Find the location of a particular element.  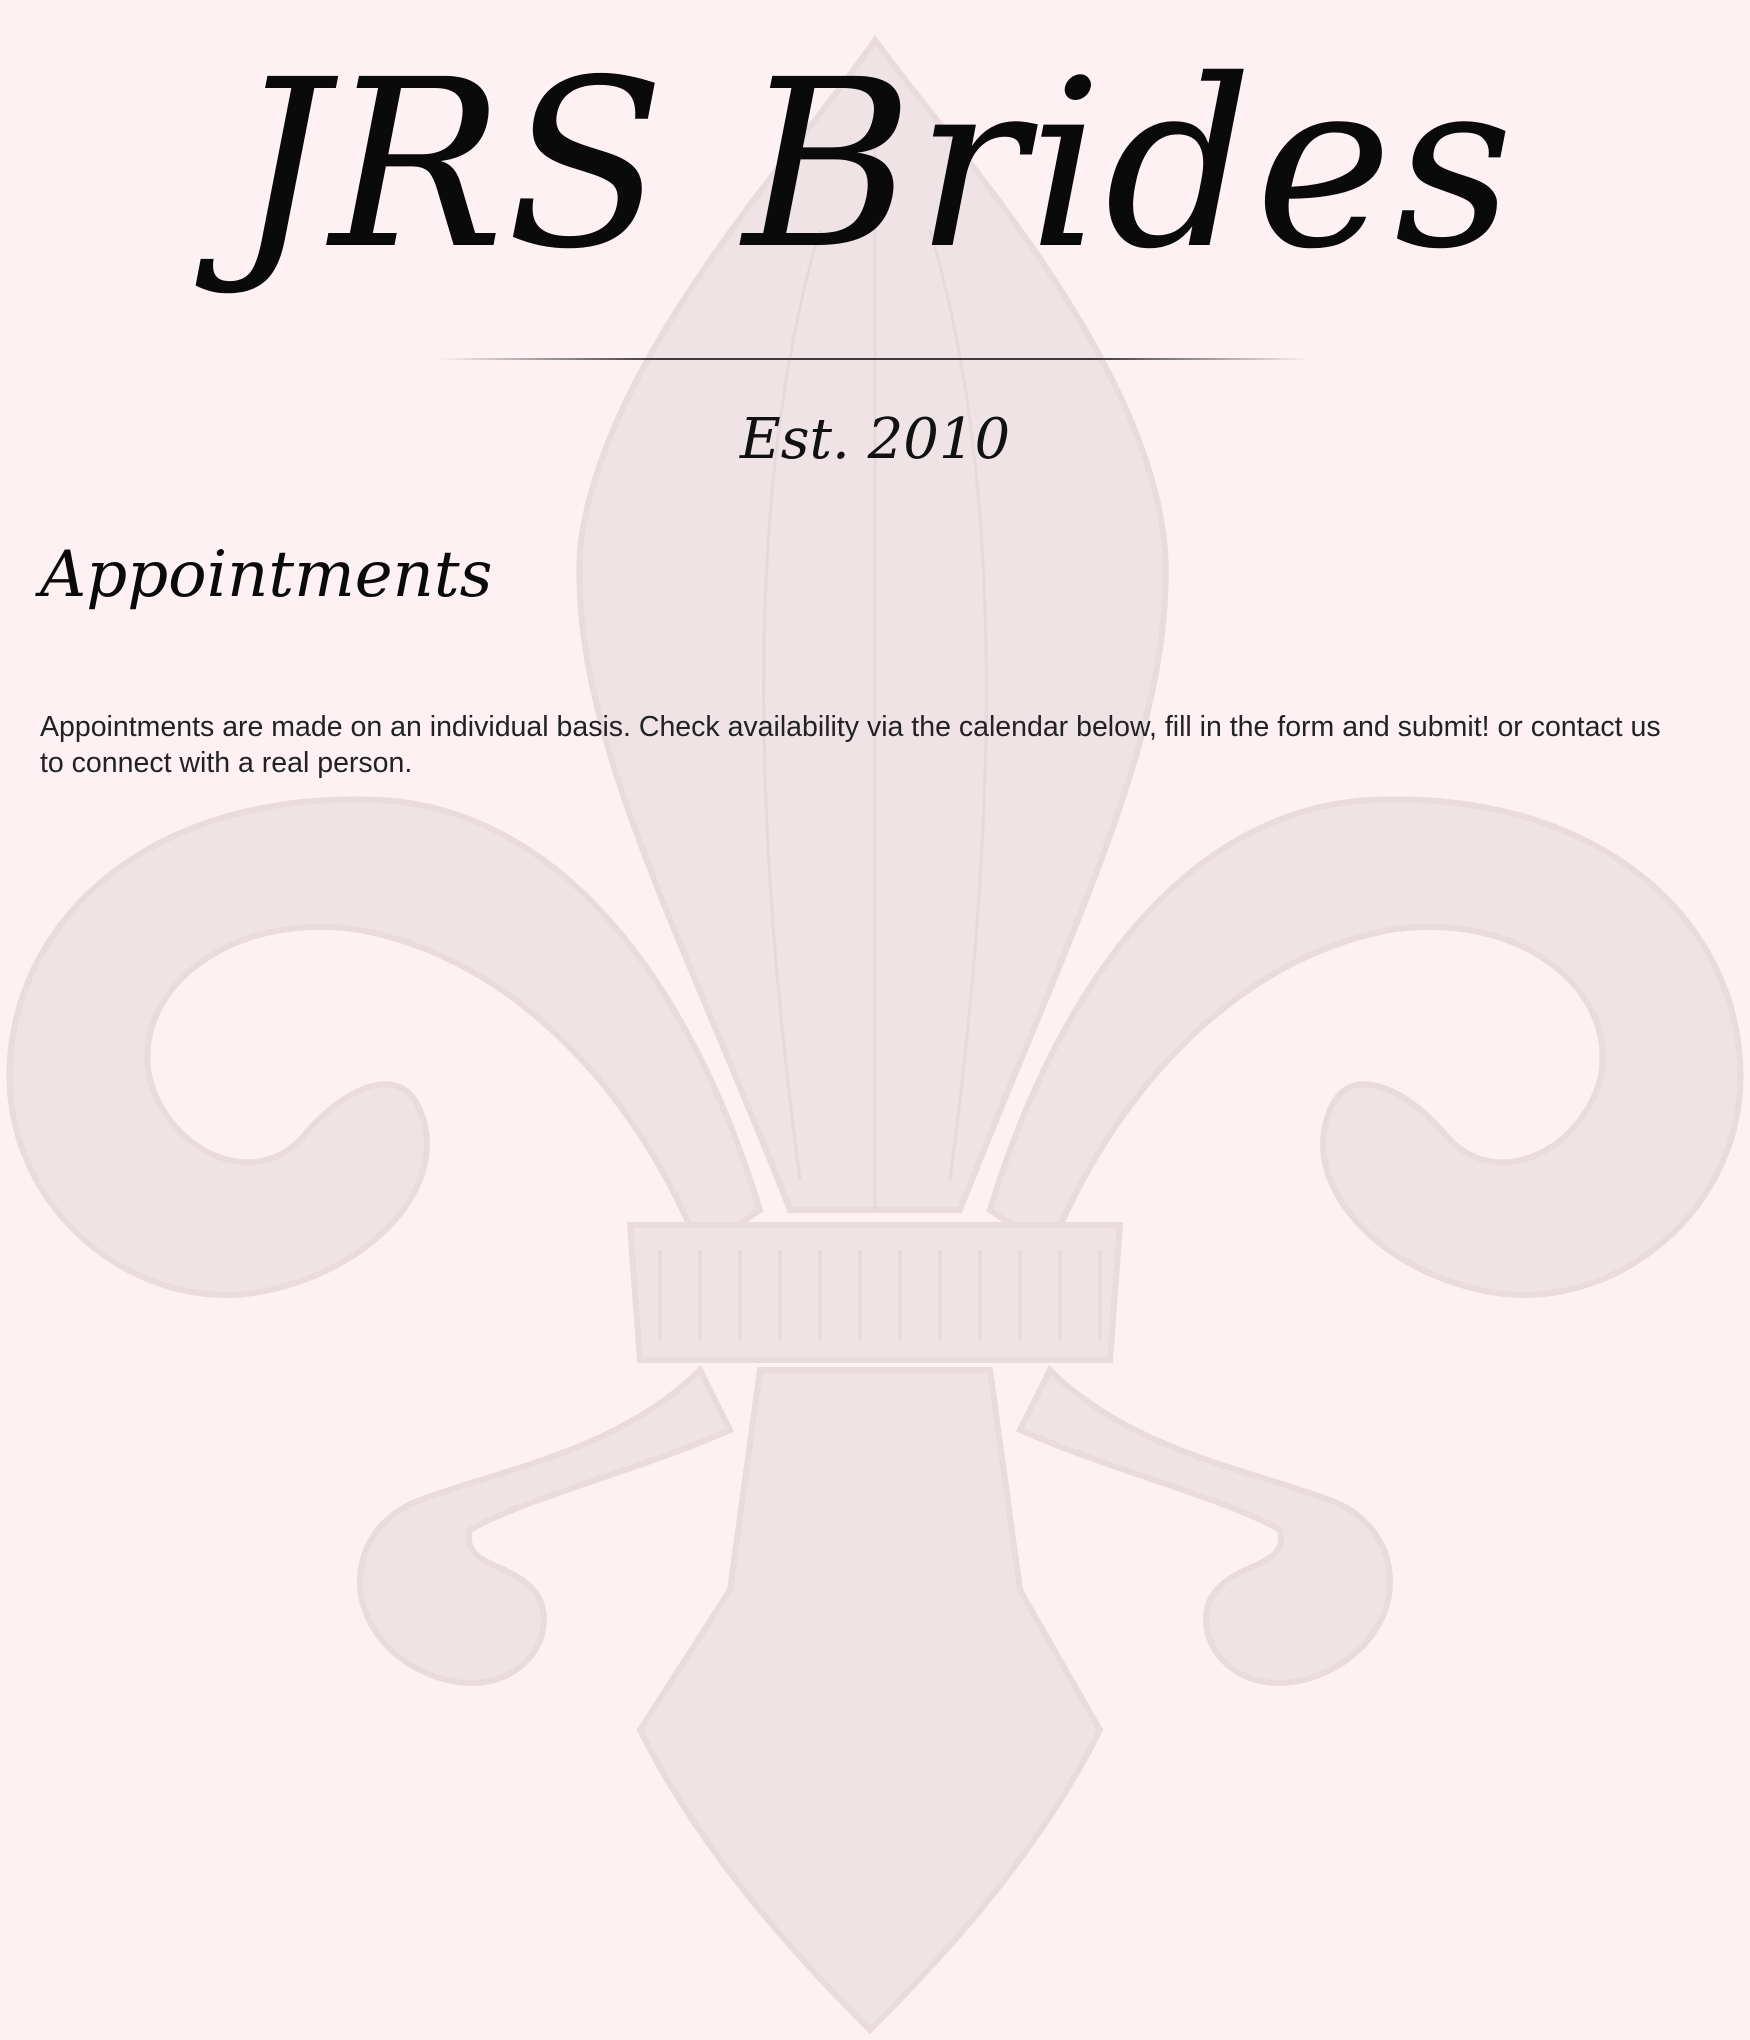

established-text: Est. 2010 is located at coordinates (875, 439).